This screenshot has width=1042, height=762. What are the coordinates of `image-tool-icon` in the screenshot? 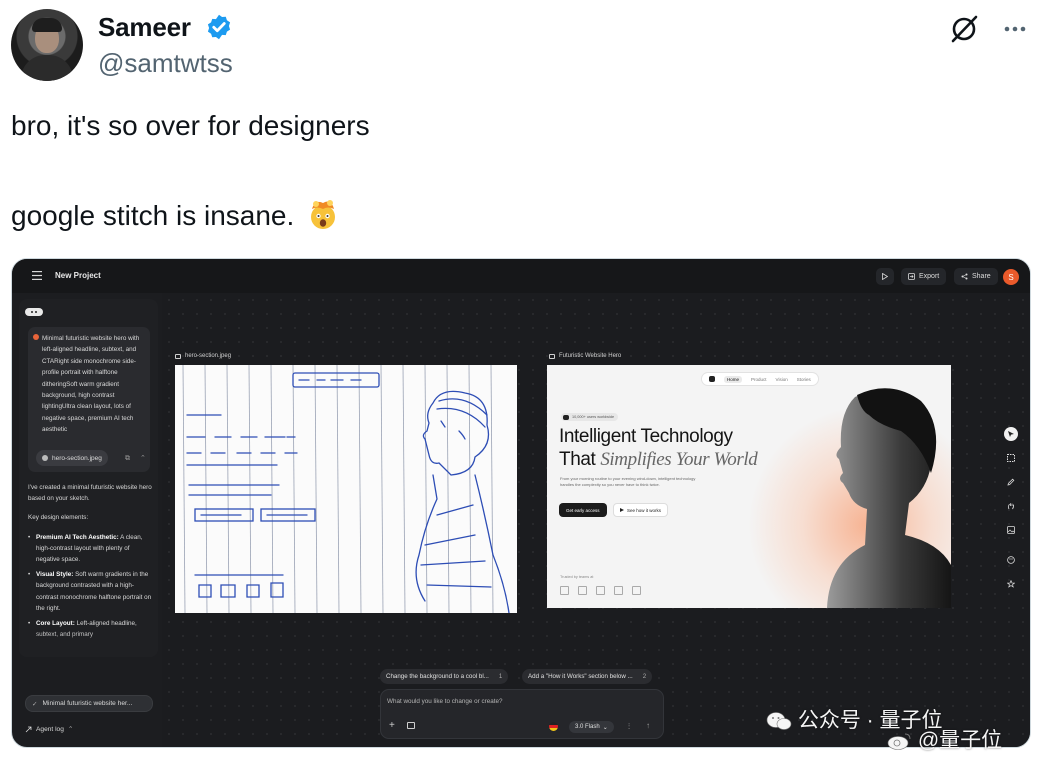 It's located at (1011, 530).